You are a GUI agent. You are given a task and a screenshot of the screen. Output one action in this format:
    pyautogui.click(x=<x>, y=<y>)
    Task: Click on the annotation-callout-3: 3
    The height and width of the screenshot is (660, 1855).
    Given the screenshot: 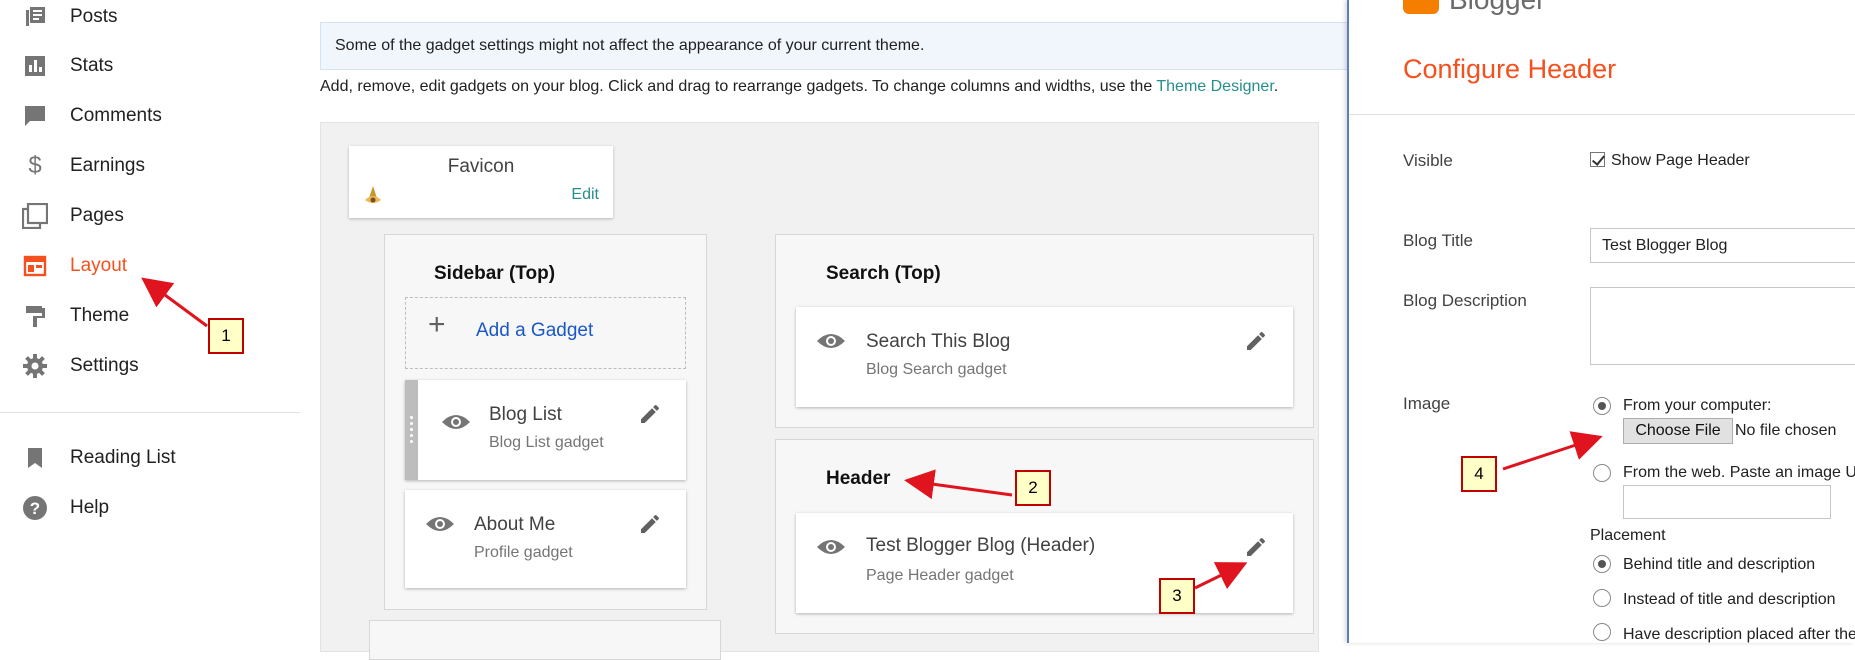 What is the action you would take?
    pyautogui.click(x=1177, y=596)
    